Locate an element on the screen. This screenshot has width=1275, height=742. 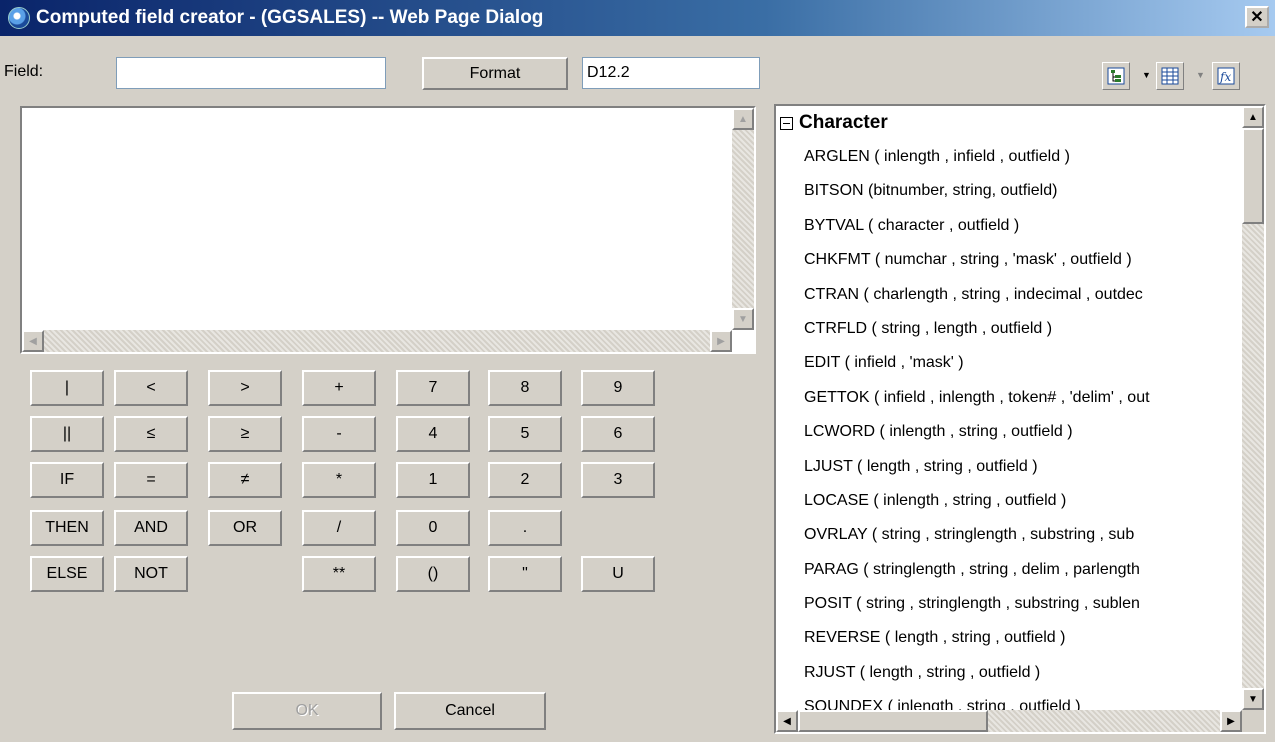
key-then: THEN is located at coordinates (67, 528).